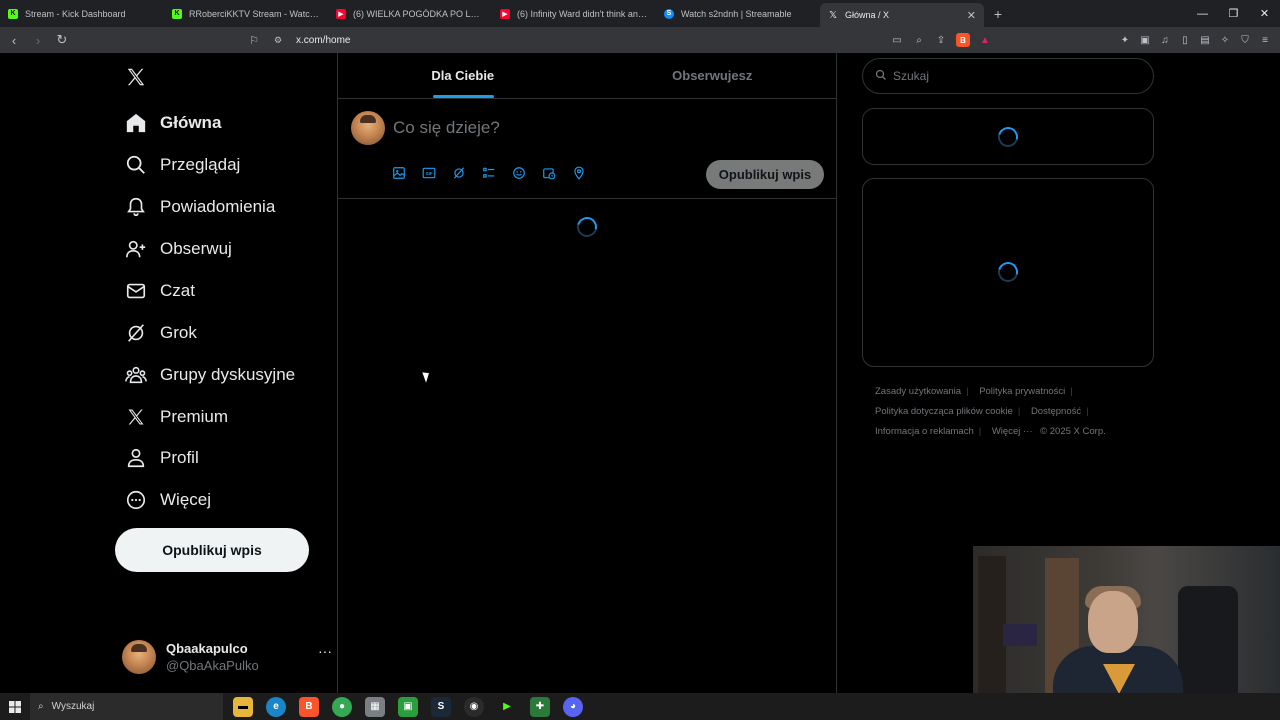 The height and width of the screenshot is (720, 1280). What do you see at coordinates (713, 75) in the screenshot?
I see `tab-following: Obserwujesz` at bounding box center [713, 75].